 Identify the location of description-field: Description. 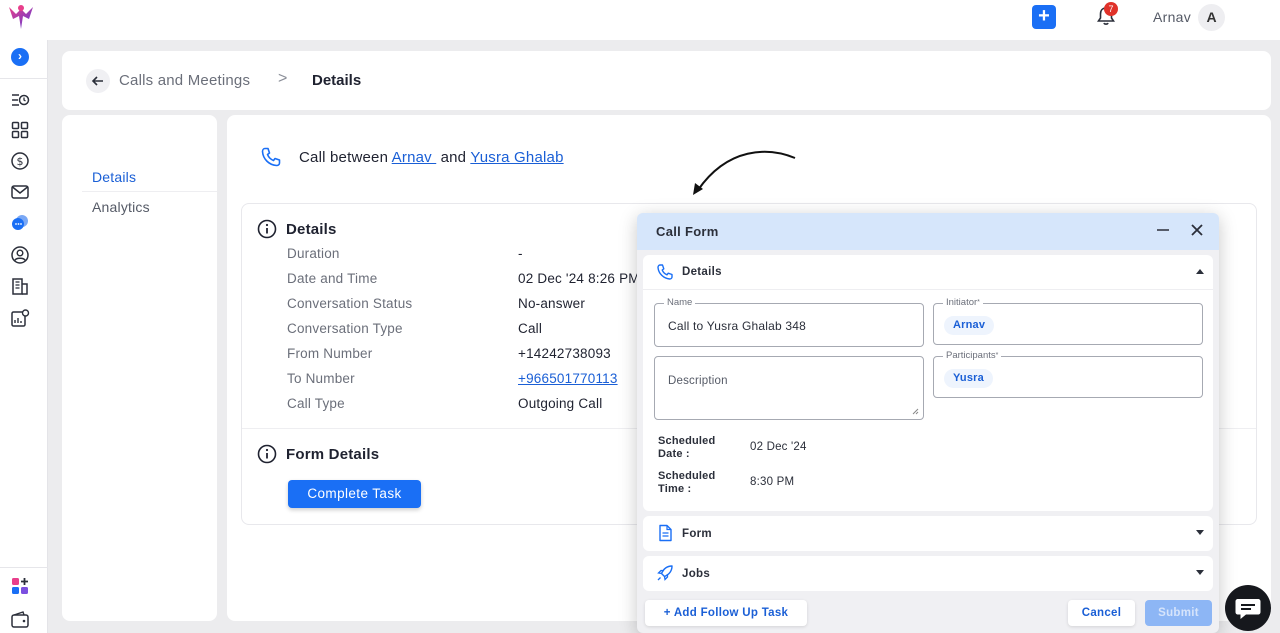
(789, 388).